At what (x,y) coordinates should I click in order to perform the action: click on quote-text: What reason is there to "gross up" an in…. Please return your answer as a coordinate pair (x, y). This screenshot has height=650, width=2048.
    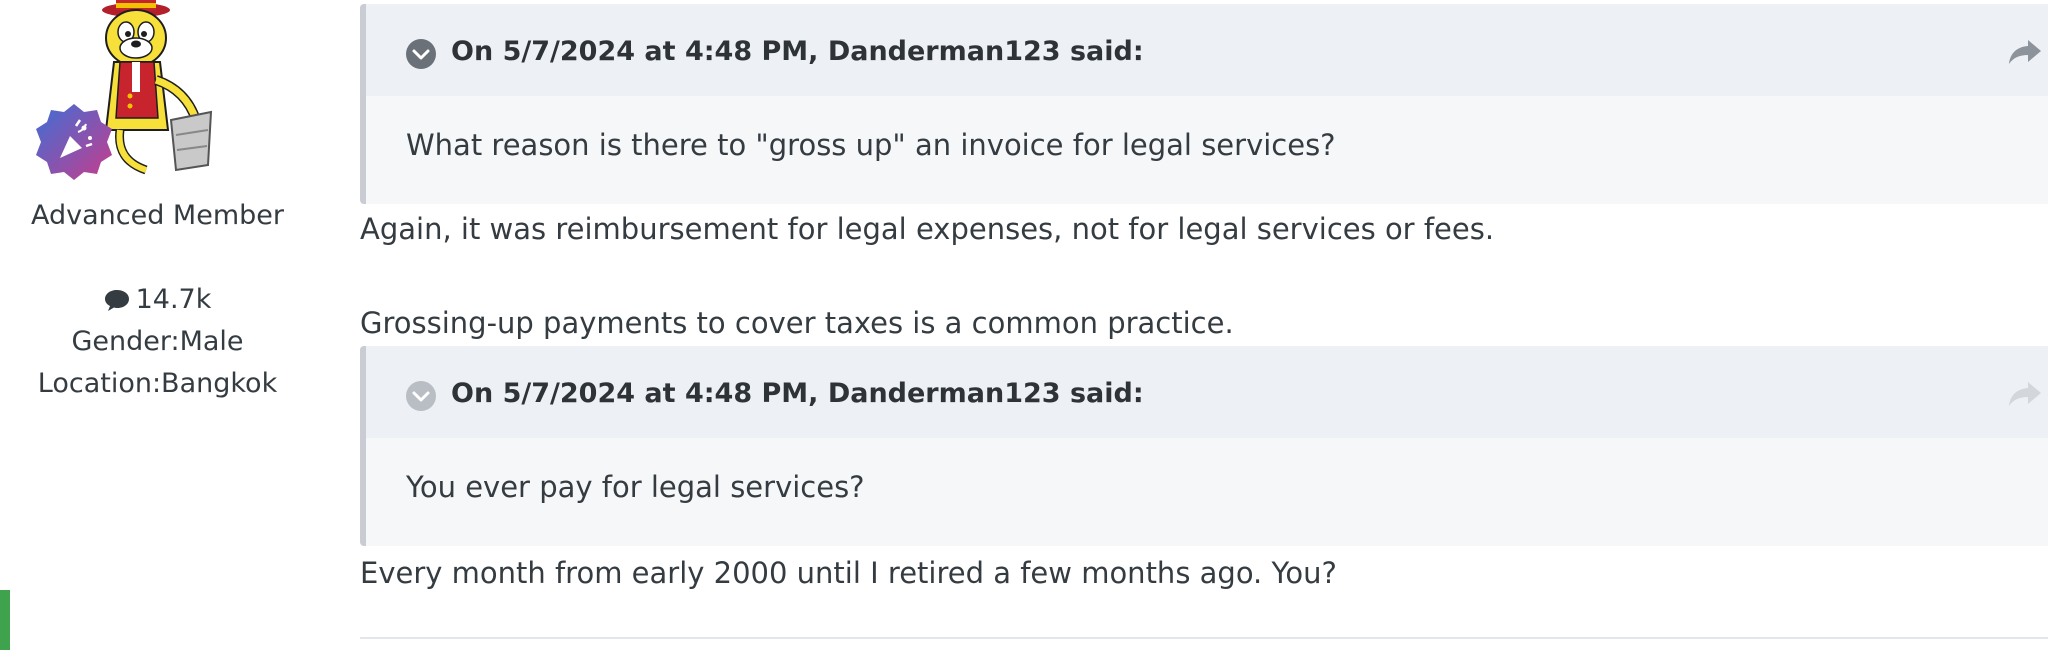
    Looking at the image, I should click on (871, 145).